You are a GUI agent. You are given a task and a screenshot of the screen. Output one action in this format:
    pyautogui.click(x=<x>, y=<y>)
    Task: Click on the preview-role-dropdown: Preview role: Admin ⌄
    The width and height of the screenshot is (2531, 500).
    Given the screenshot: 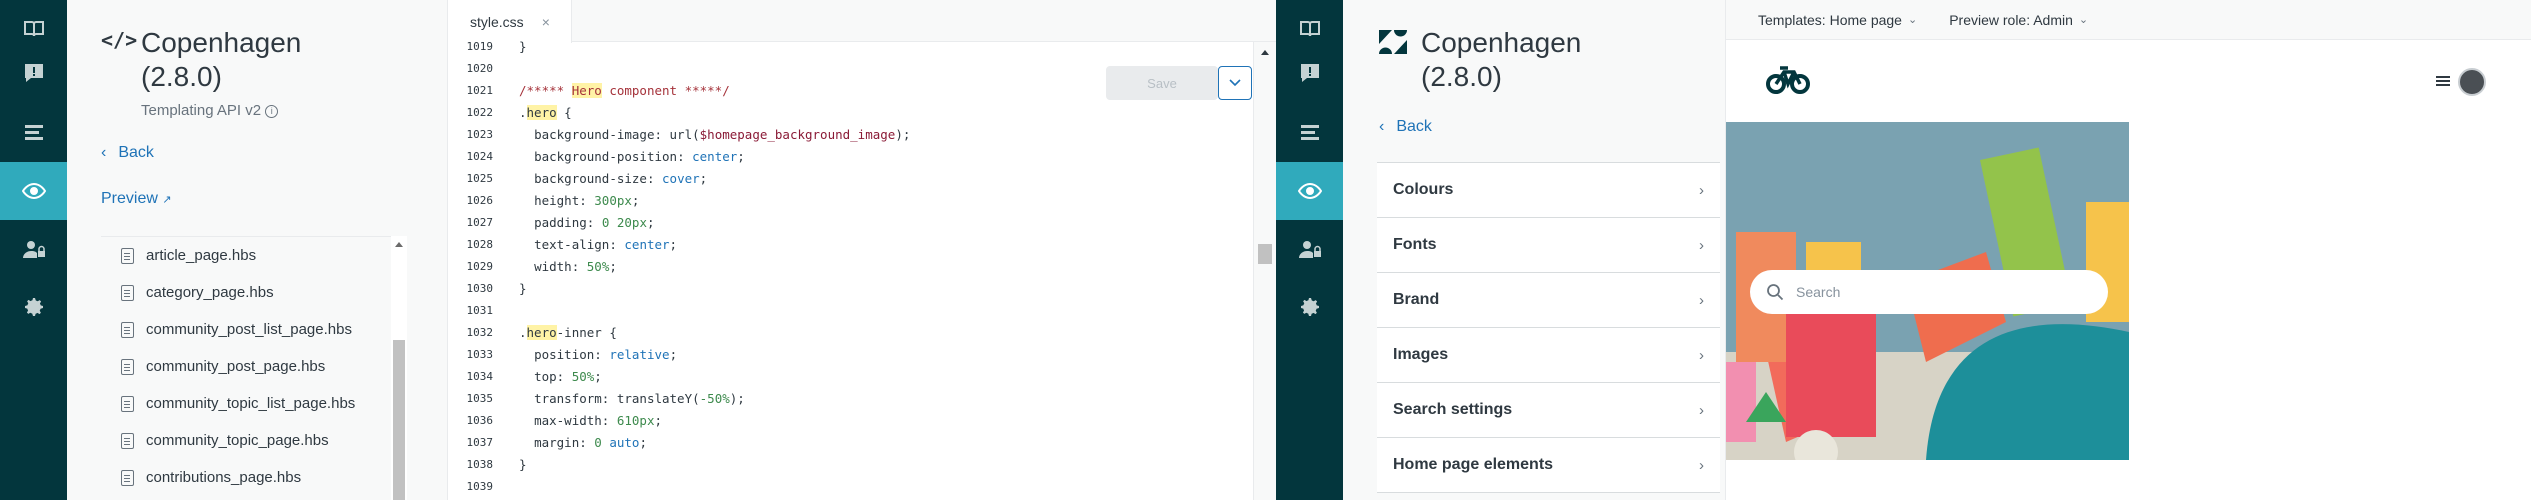 What is the action you would take?
    pyautogui.click(x=2018, y=20)
    